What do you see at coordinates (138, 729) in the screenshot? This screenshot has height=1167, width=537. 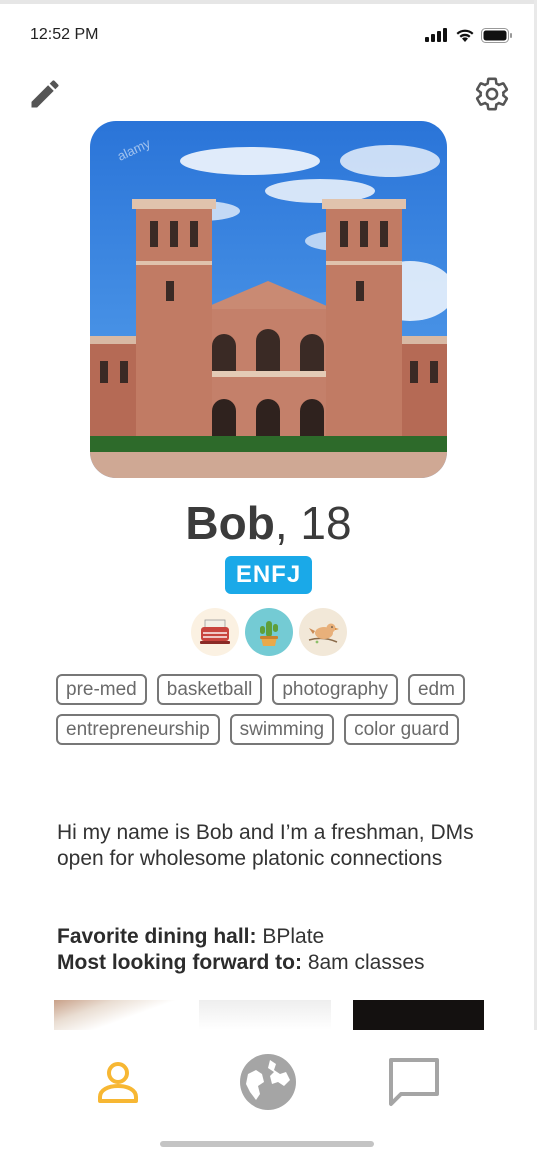 I see `interest-tag: entrepreneurship` at bounding box center [138, 729].